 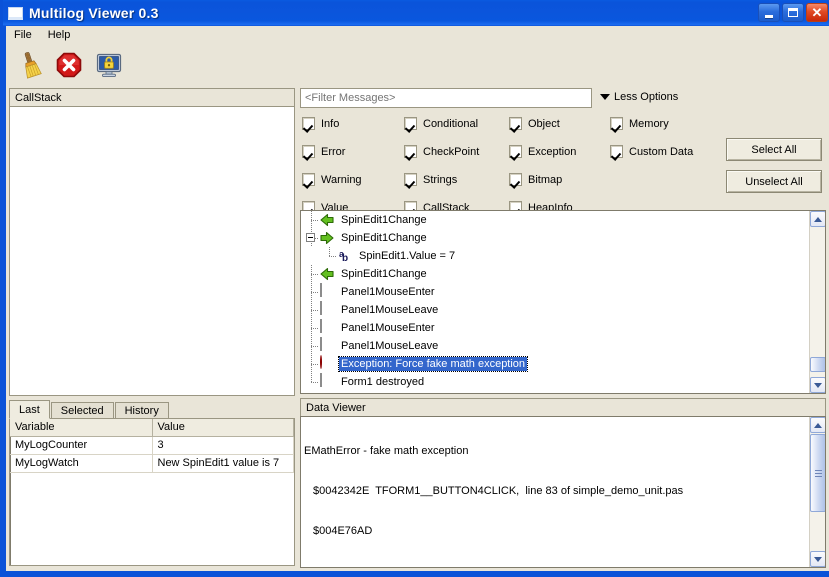 What do you see at coordinates (554, 364) in the screenshot?
I see `list-item-selected: Exception: Force fake math exception` at bounding box center [554, 364].